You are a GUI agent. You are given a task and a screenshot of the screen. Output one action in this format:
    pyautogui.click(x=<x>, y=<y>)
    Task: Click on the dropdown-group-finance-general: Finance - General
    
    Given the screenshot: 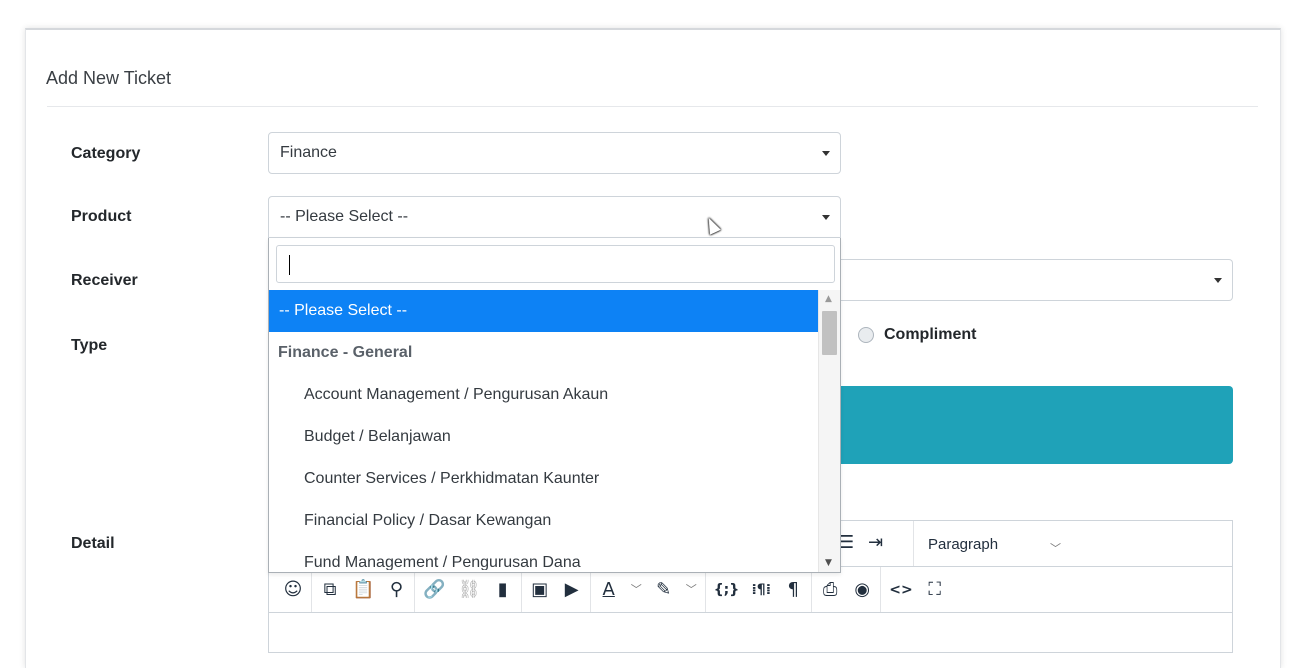 What is the action you would take?
    pyautogui.click(x=345, y=352)
    